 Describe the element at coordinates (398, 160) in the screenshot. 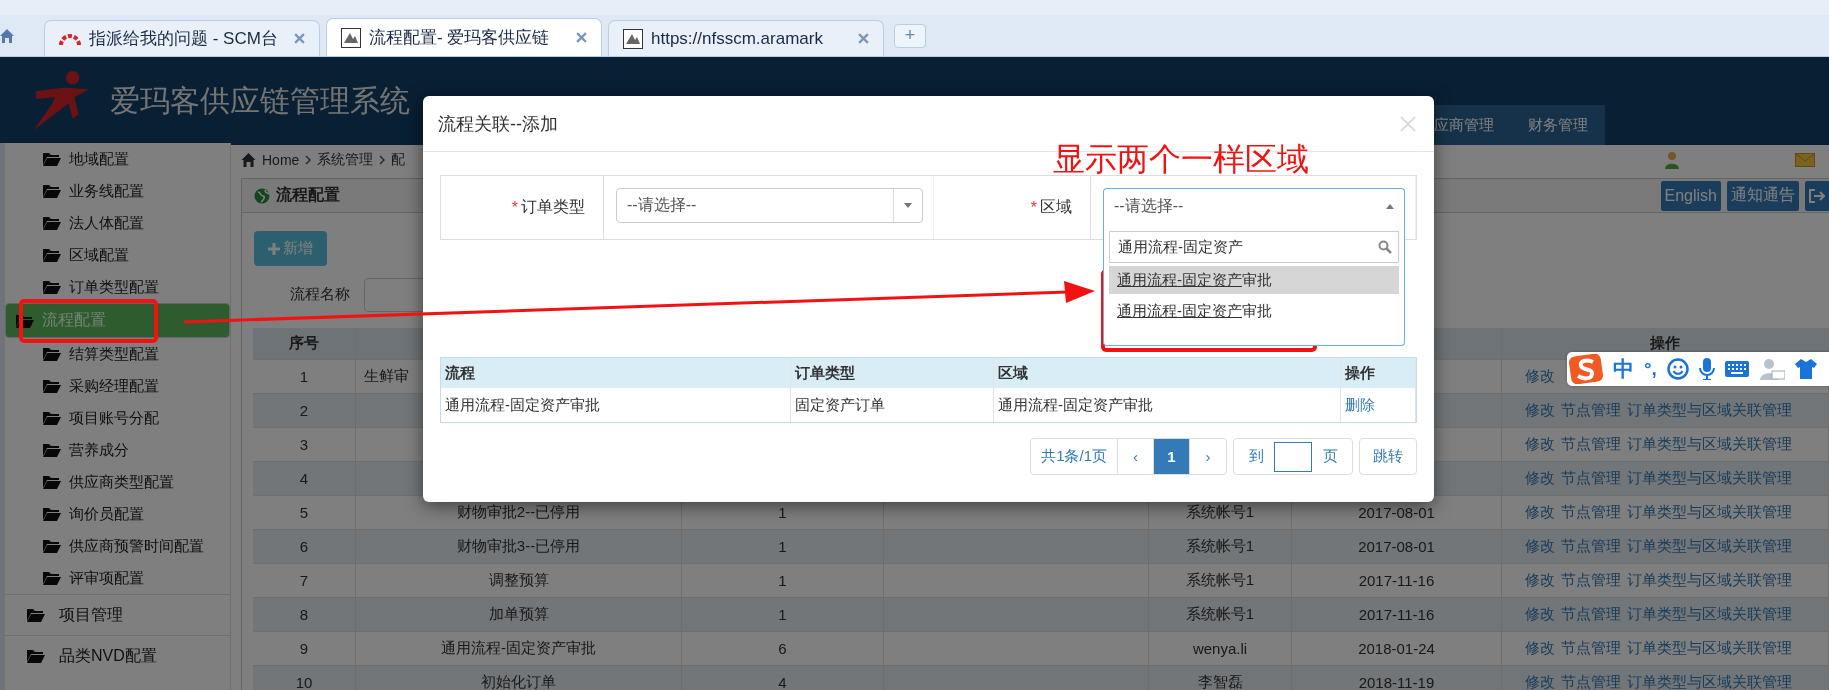

I see `breadcrumb-link: 配` at that location.